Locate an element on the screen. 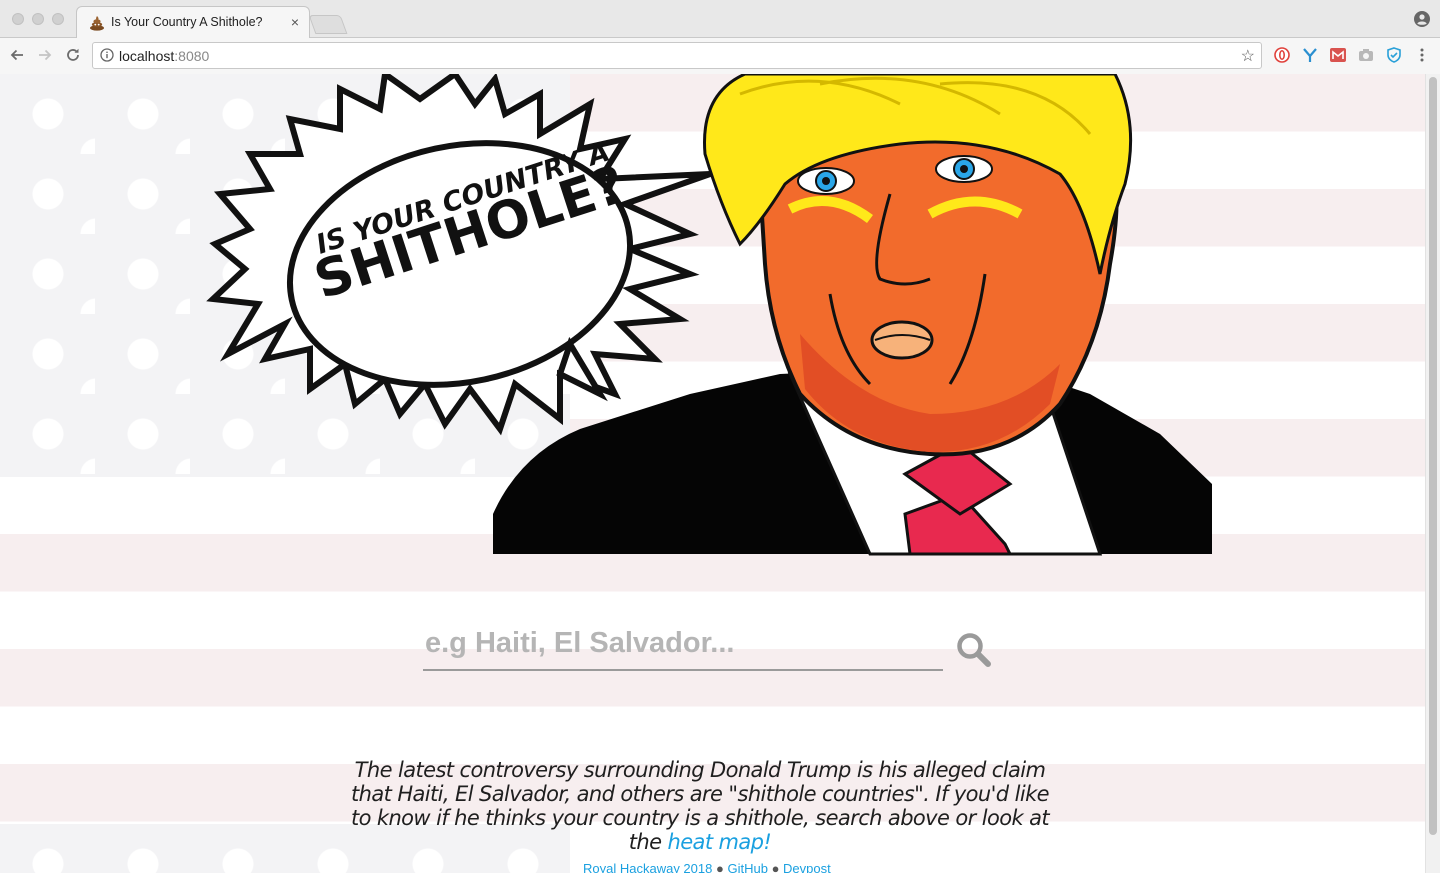 This screenshot has width=1440, height=873. browser-tab-bar: Is Your Country A Shithole? × is located at coordinates (720, 19).